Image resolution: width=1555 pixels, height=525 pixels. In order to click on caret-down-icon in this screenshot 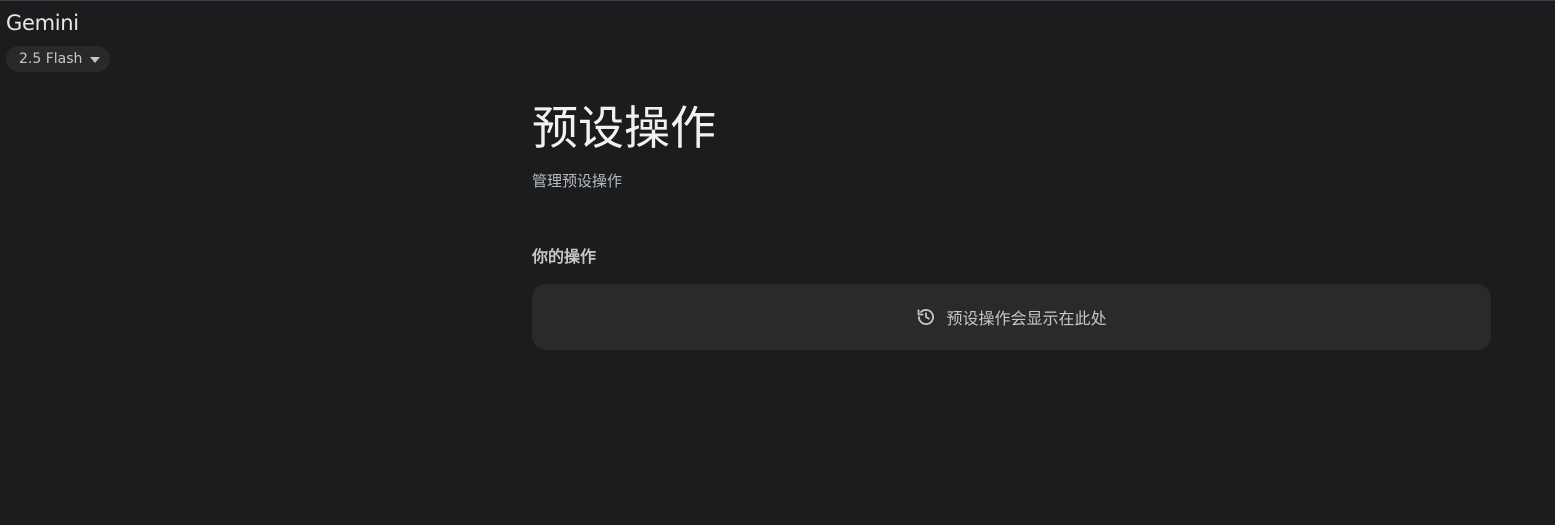, I will do `click(95, 59)`.